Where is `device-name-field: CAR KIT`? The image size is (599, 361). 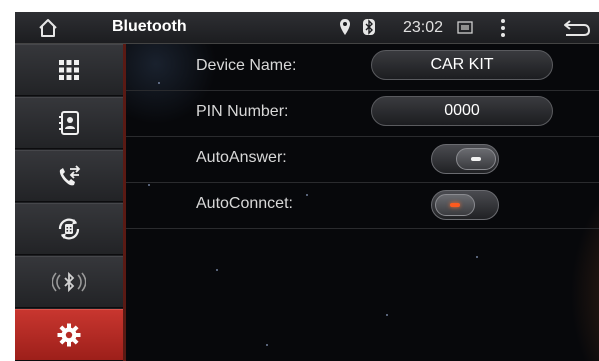
device-name-field: CAR KIT is located at coordinates (462, 65).